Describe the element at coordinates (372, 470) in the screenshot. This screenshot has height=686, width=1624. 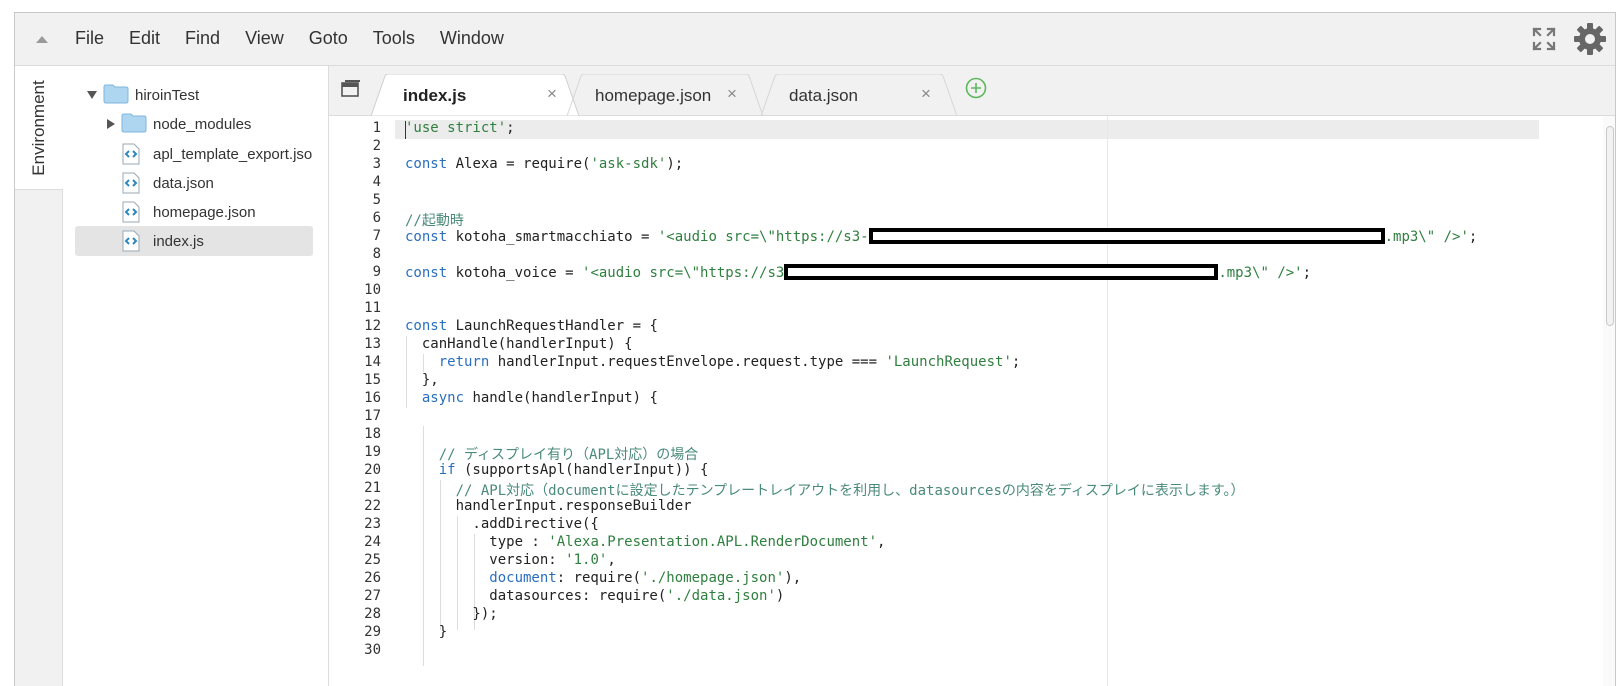
I see `line-number: 20` at that location.